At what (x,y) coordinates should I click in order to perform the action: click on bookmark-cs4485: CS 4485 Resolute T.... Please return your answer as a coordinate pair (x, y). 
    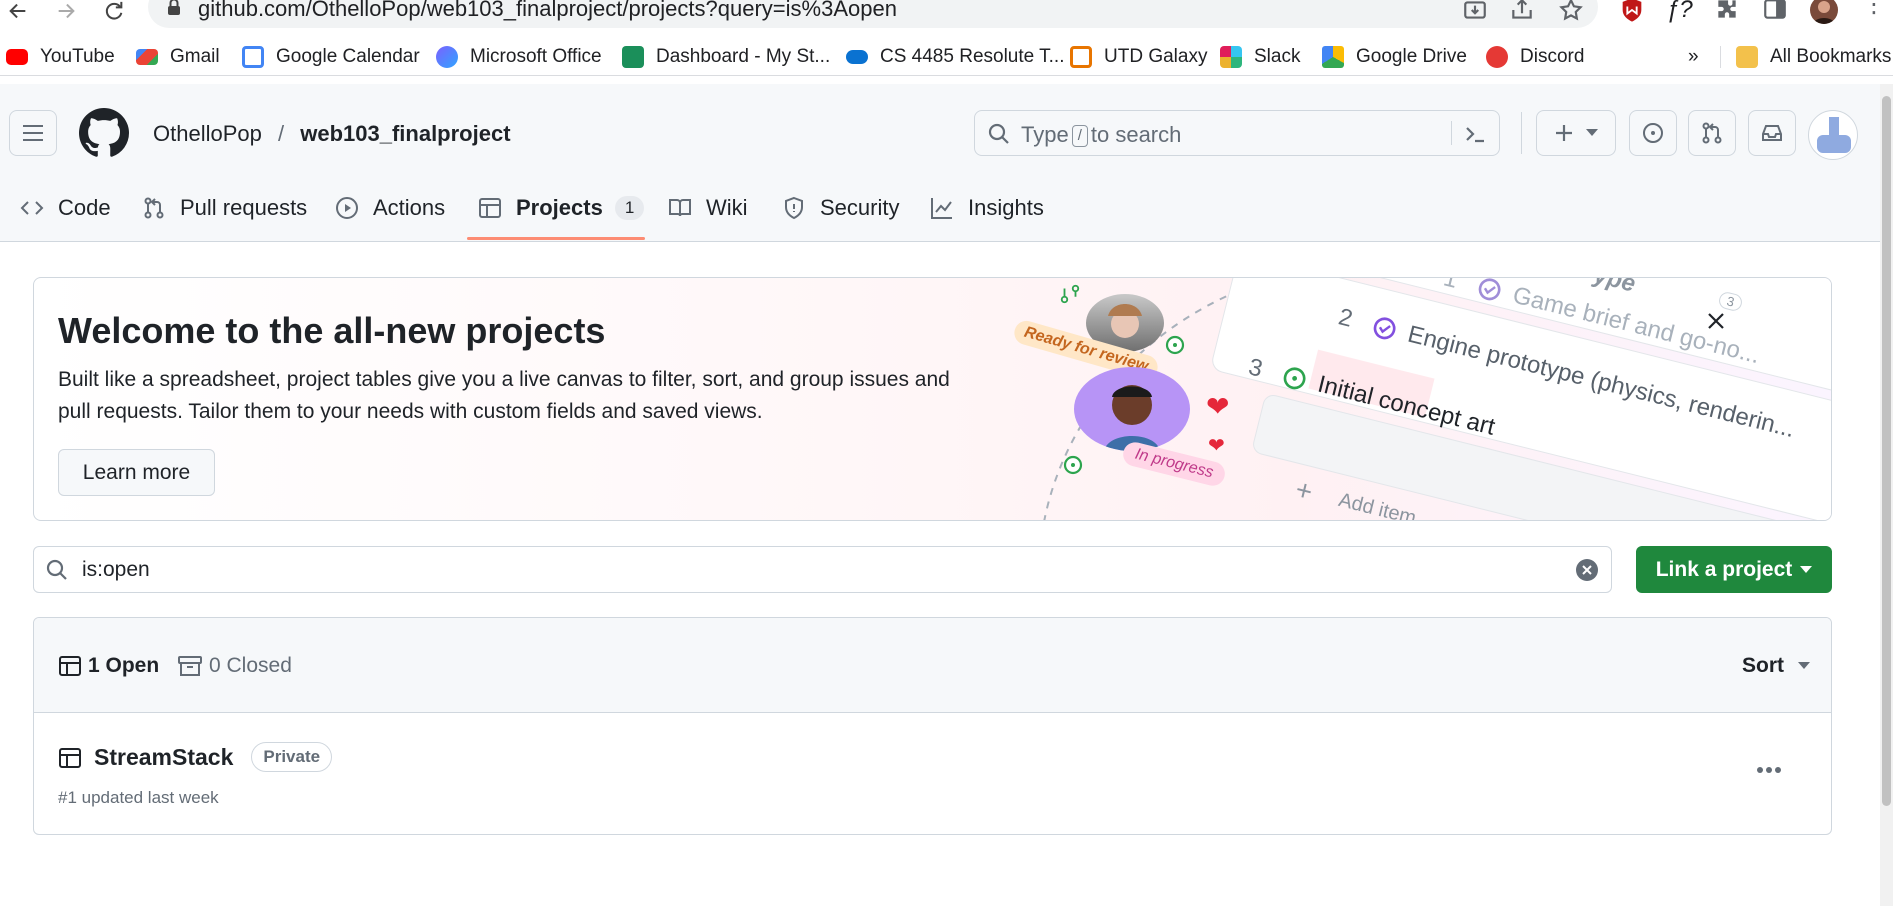
    Looking at the image, I should click on (955, 57).